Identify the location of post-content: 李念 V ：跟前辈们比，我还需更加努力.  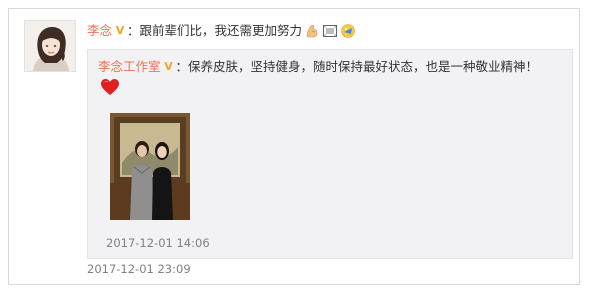
(221, 31).